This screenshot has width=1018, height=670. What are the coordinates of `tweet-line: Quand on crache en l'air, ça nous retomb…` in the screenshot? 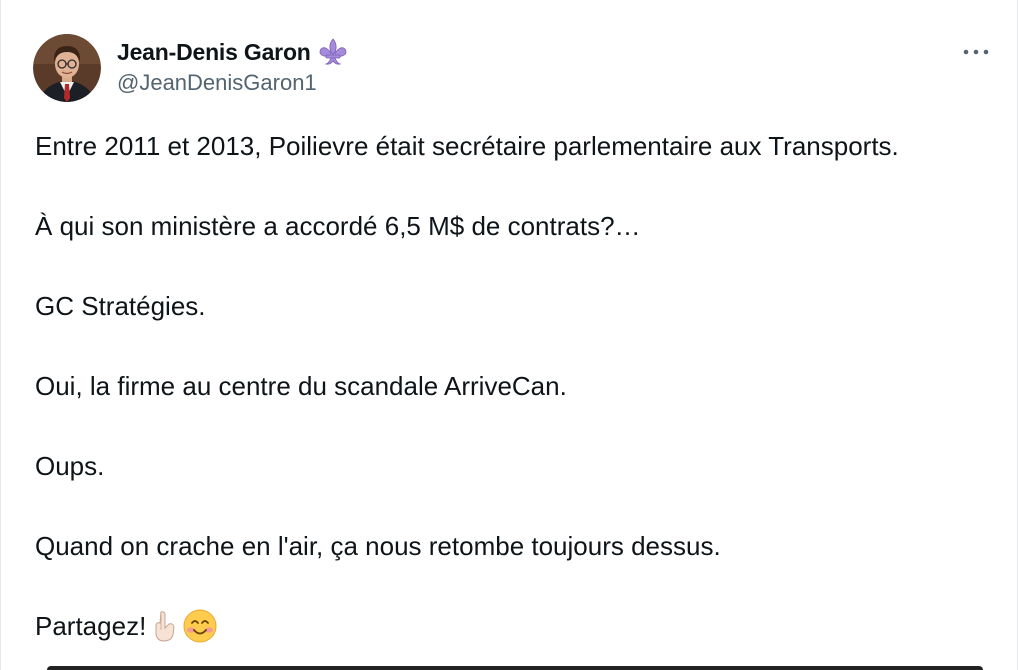 It's located at (378, 546).